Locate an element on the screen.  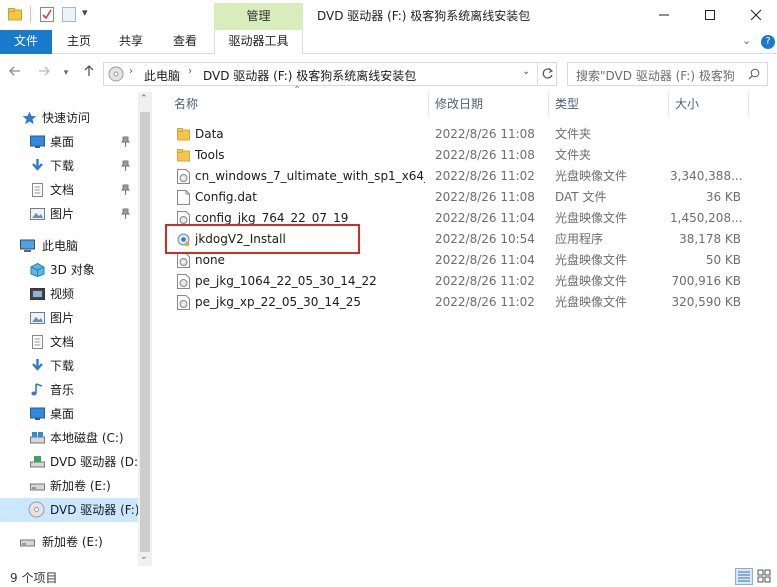
nav-scroll-thumb is located at coordinates (145, 332).